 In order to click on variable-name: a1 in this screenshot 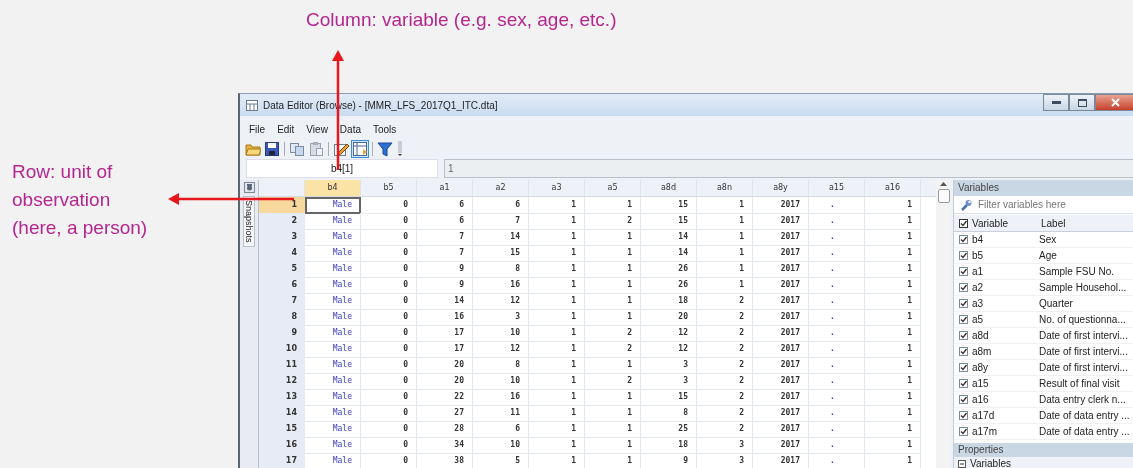, I will do `click(978, 271)`.